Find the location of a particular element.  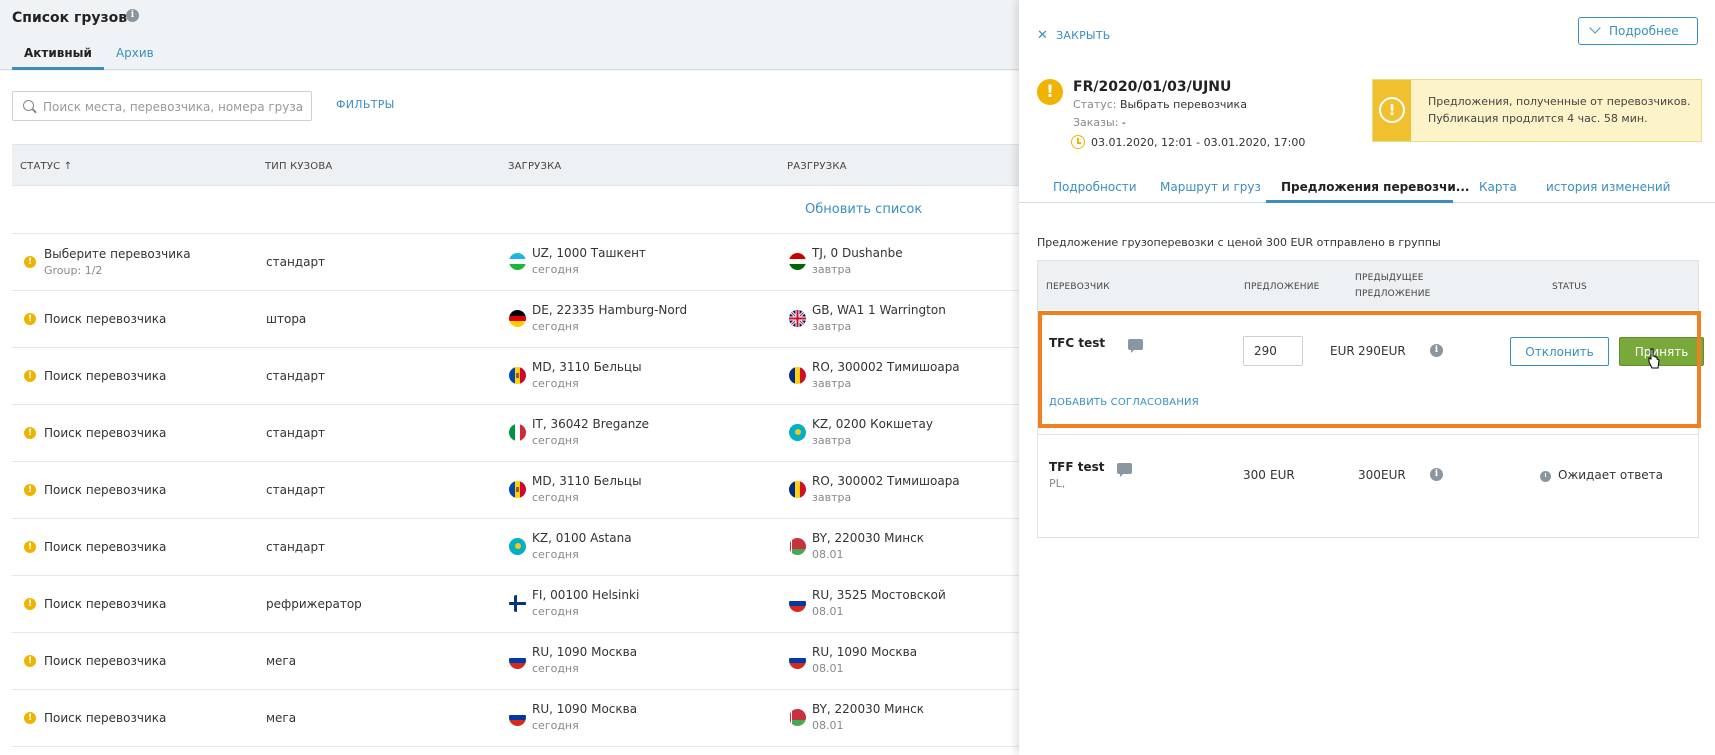

col-status: СТАТУС ↑ is located at coordinates (46, 166).